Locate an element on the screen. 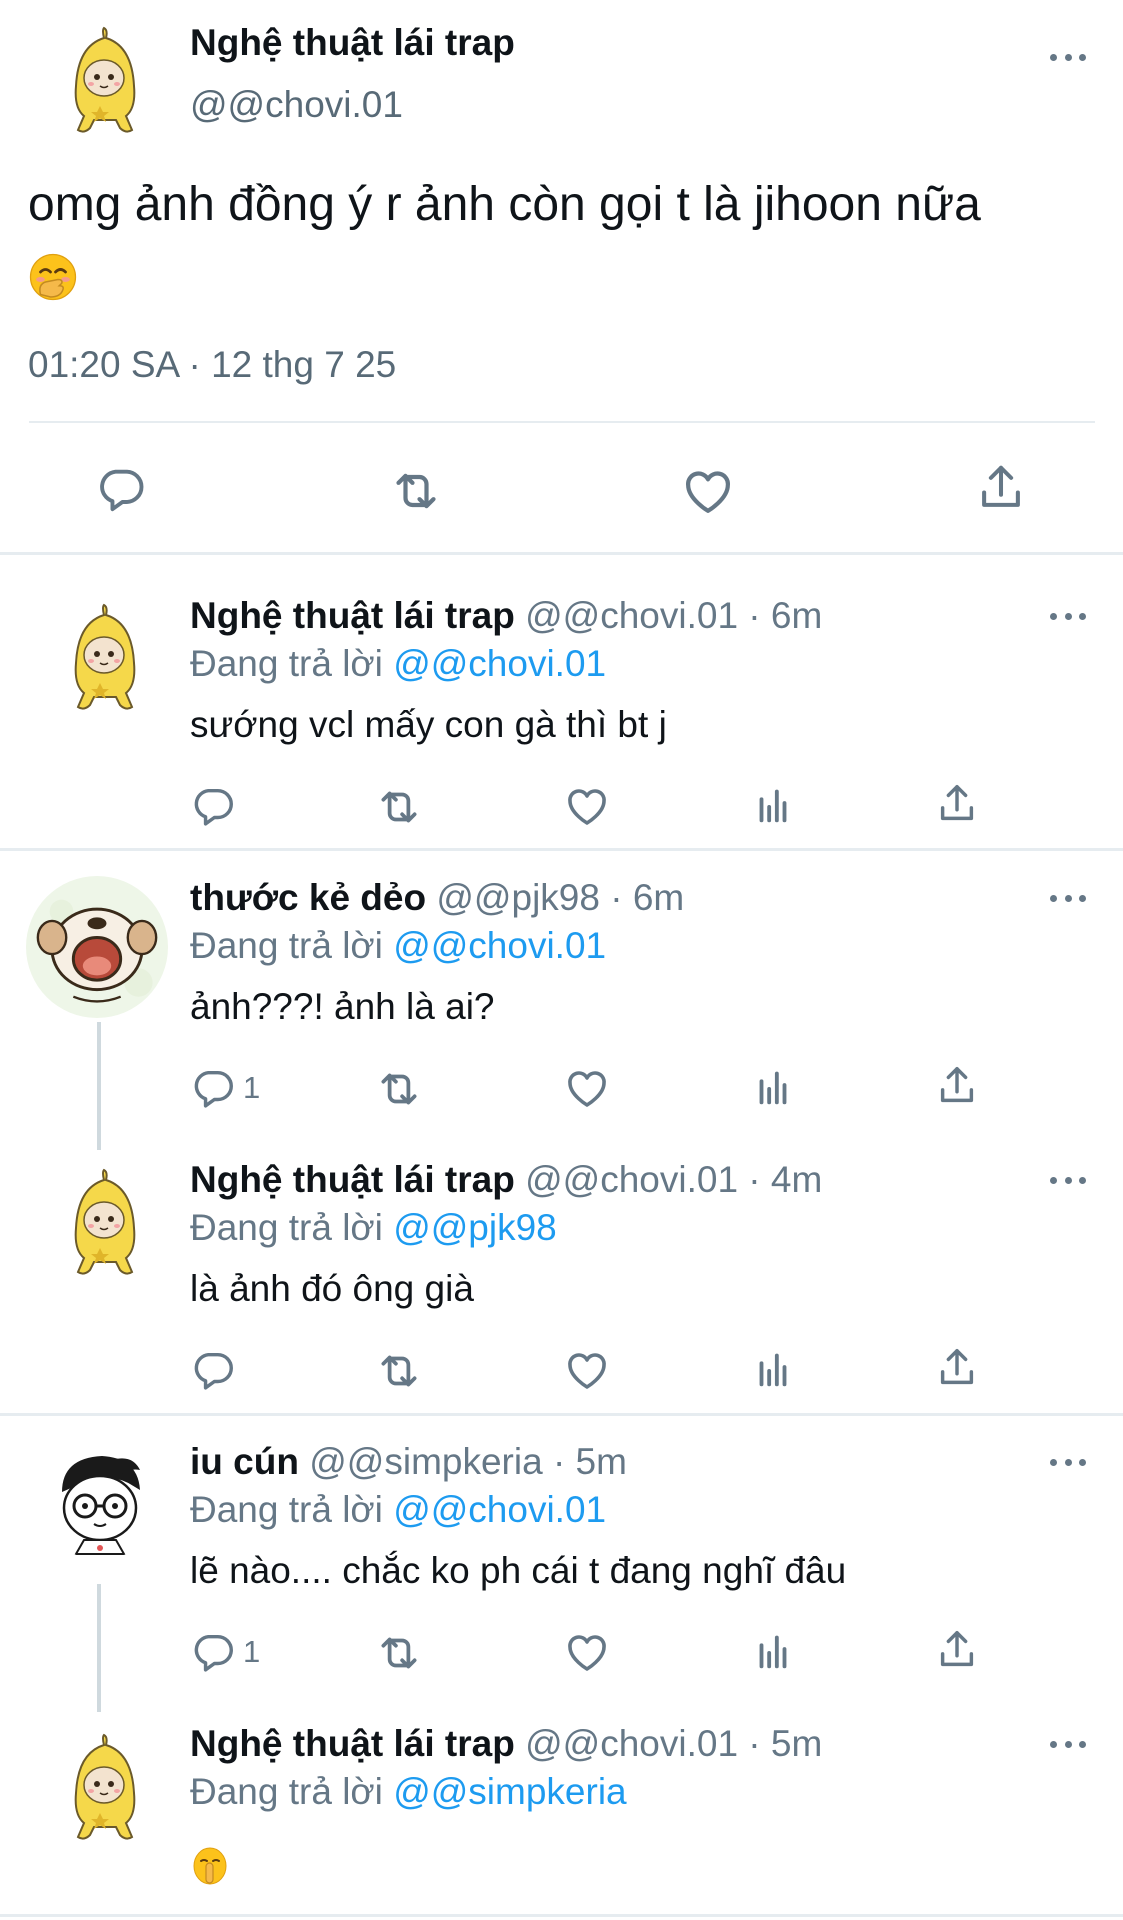  replying-to: Đang trả lời @@simpkeria is located at coordinates (408, 1792).